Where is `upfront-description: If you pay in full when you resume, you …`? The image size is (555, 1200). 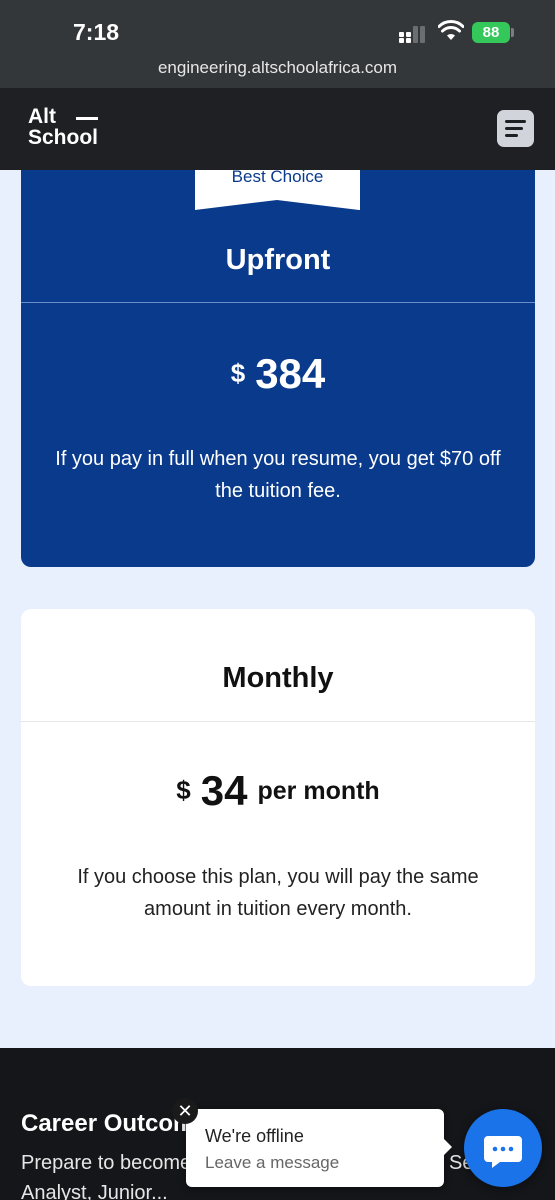 upfront-description: If you pay in full when you resume, you … is located at coordinates (278, 475).